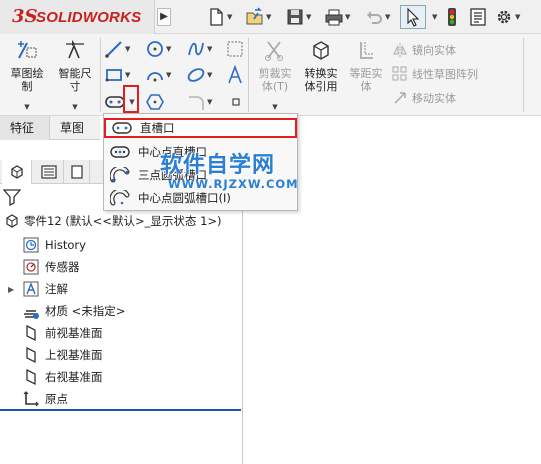 The image size is (541, 464). What do you see at coordinates (113, 49) in the screenshot?
I see `line-icon` at bounding box center [113, 49].